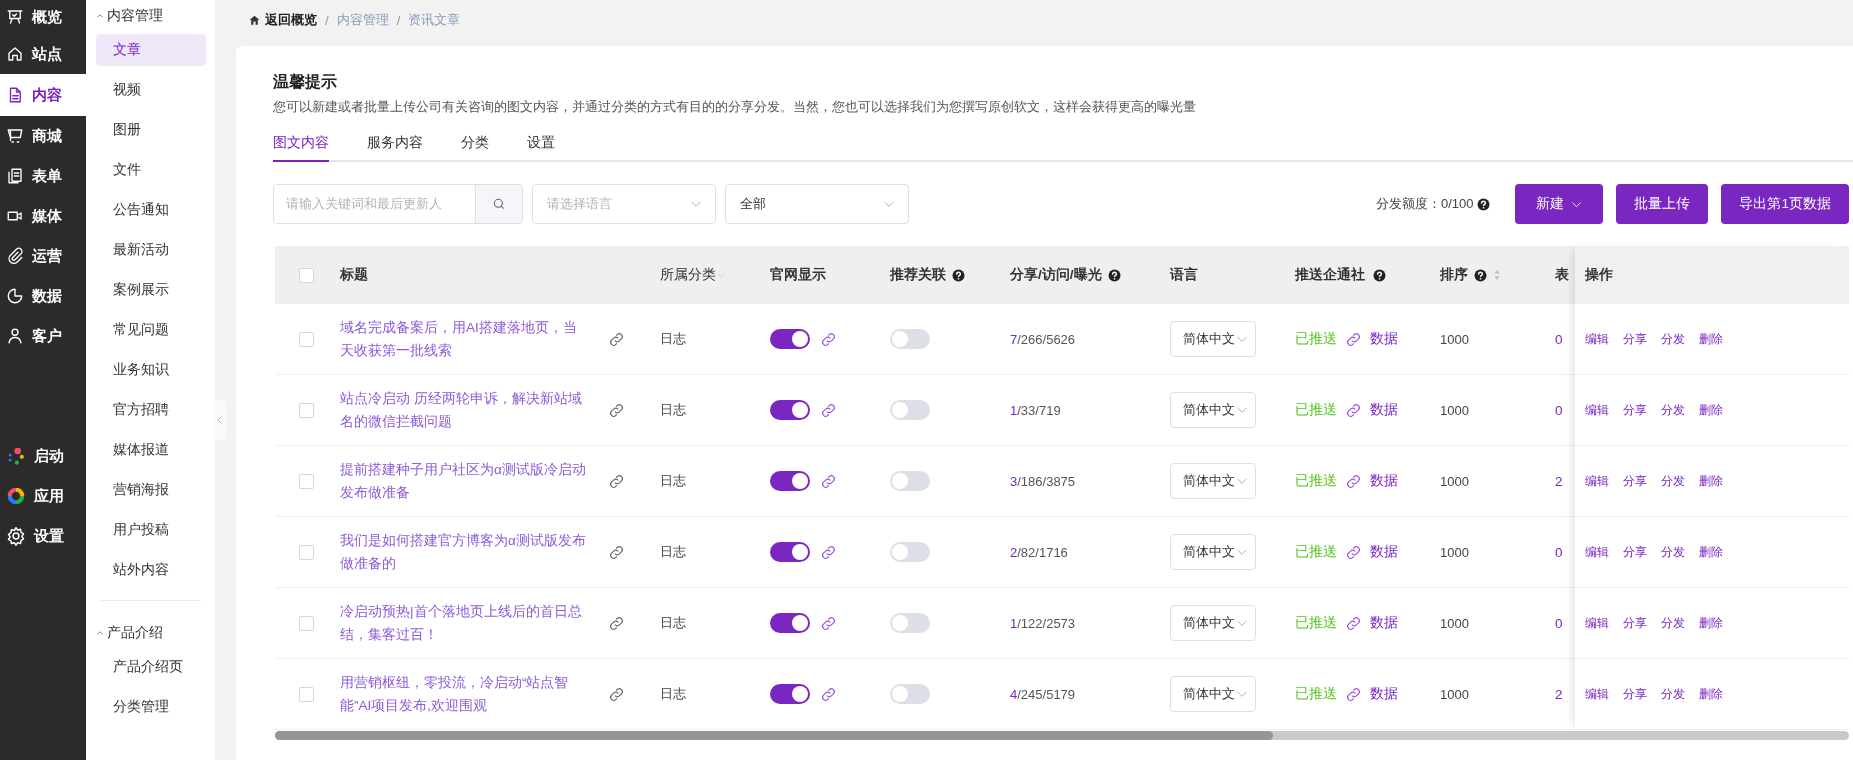  I want to click on action-button: 导出第1页数据, so click(1785, 204).